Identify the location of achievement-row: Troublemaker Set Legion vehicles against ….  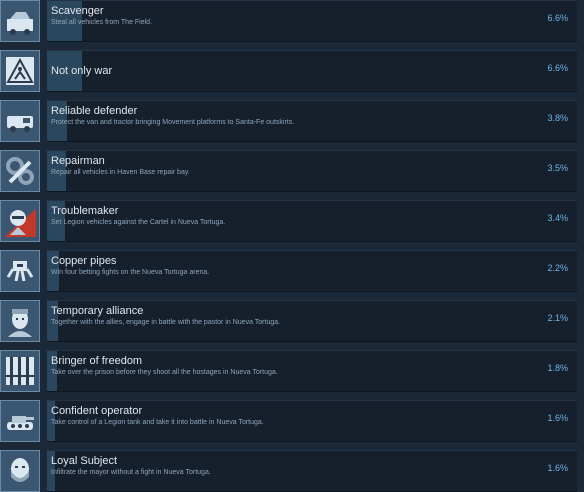
(292, 221).